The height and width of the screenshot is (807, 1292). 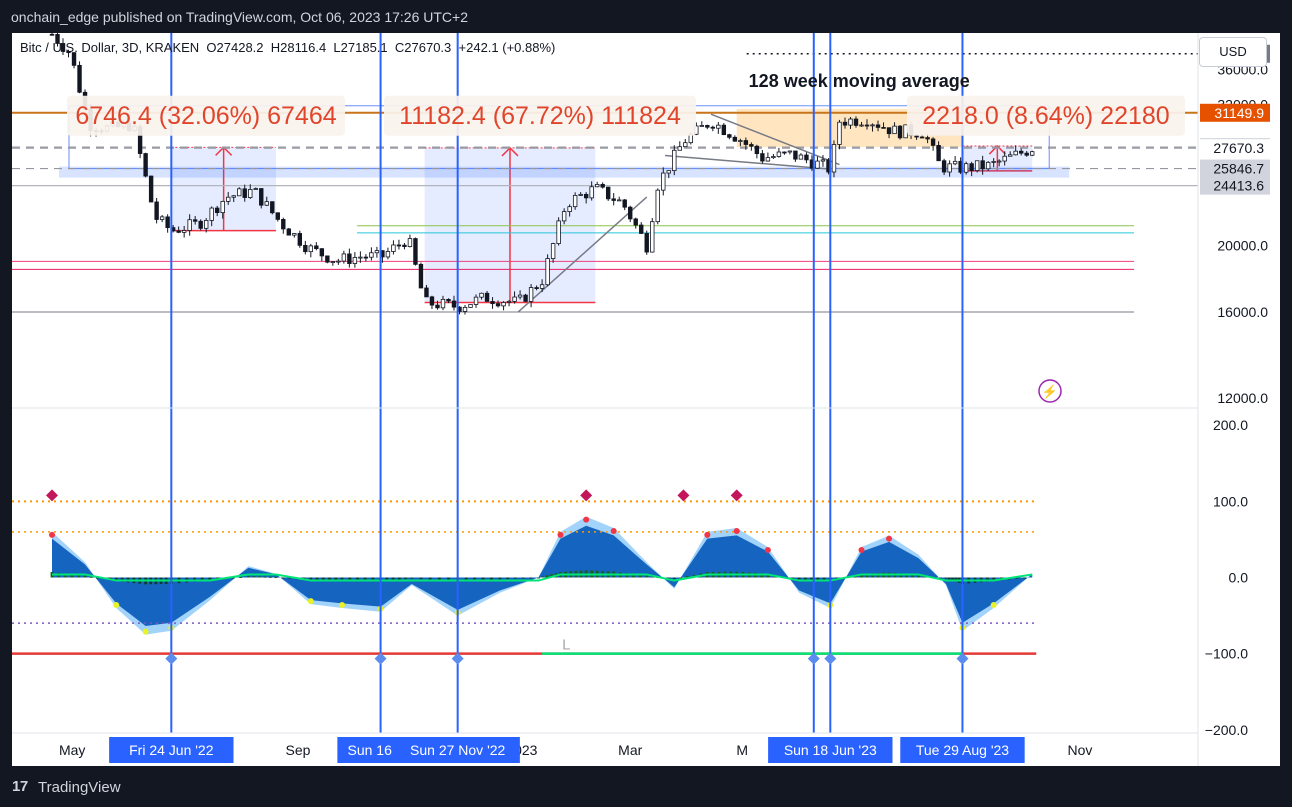 What do you see at coordinates (20, 786) in the screenshot?
I see `tradingview-logo-icon: 17` at bounding box center [20, 786].